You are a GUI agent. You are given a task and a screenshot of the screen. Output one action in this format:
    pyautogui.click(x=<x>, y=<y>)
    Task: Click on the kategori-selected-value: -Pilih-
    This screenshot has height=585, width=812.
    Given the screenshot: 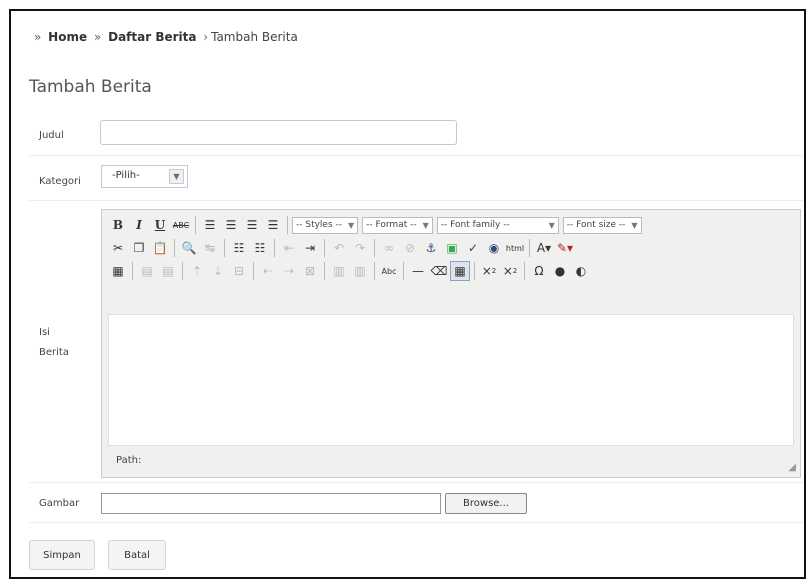 What is the action you would take?
    pyautogui.click(x=126, y=175)
    